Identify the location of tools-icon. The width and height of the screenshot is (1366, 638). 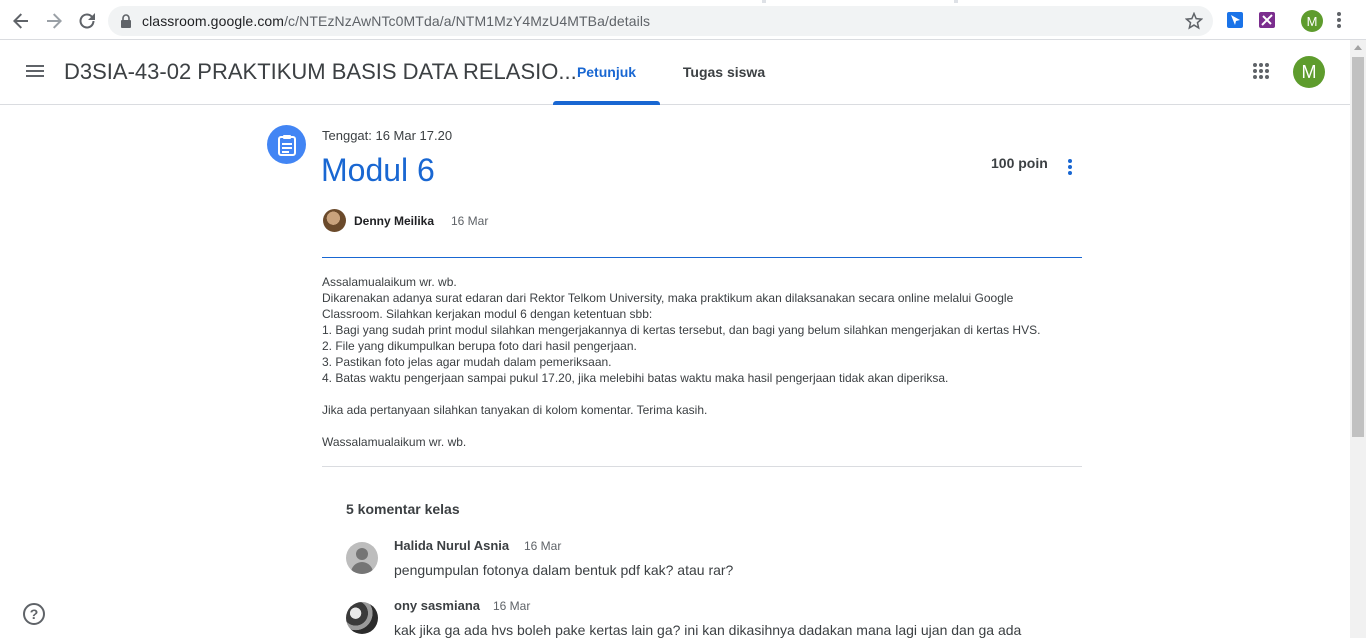
(1267, 20).